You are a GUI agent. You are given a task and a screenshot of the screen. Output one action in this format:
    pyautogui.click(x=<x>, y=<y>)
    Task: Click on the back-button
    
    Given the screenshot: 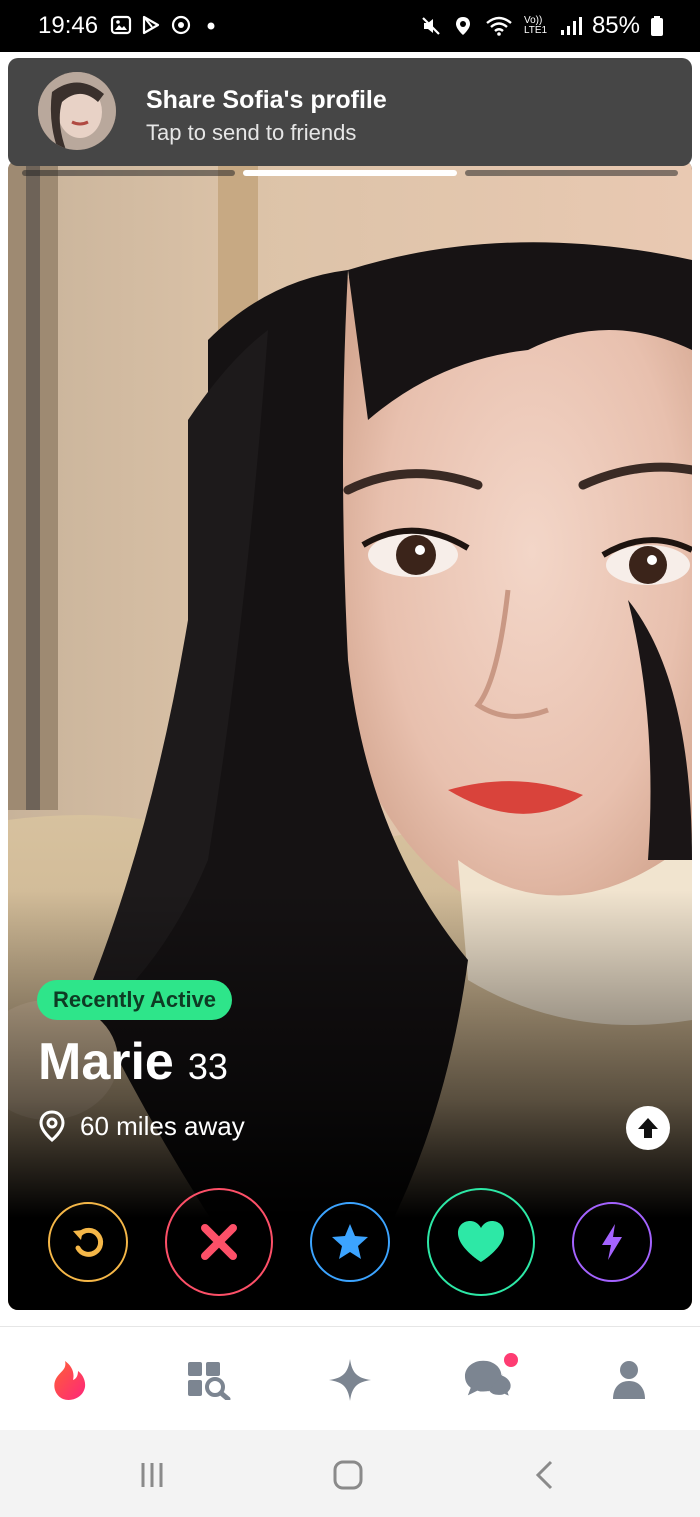 What is the action you would take?
    pyautogui.click(x=544, y=1475)
    